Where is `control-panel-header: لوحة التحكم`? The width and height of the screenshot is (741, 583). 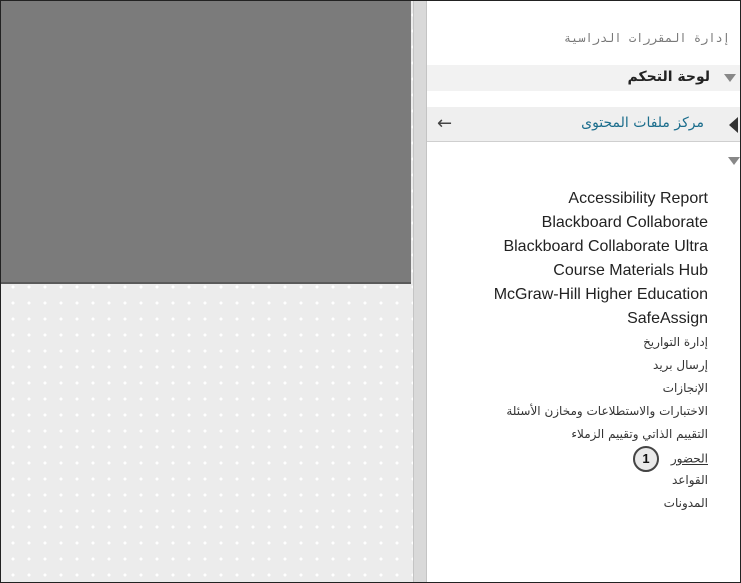 control-panel-header: لوحة التحكم is located at coordinates (583, 78).